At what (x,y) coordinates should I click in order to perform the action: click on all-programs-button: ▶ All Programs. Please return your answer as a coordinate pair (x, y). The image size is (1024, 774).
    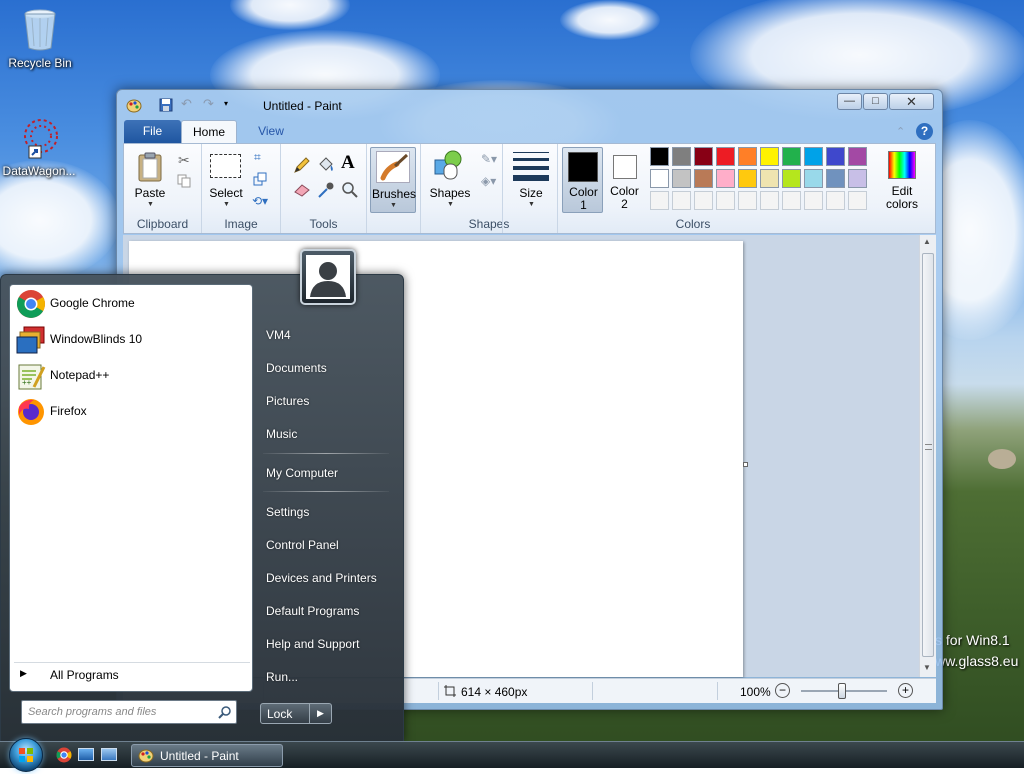
    Looking at the image, I should click on (132, 674).